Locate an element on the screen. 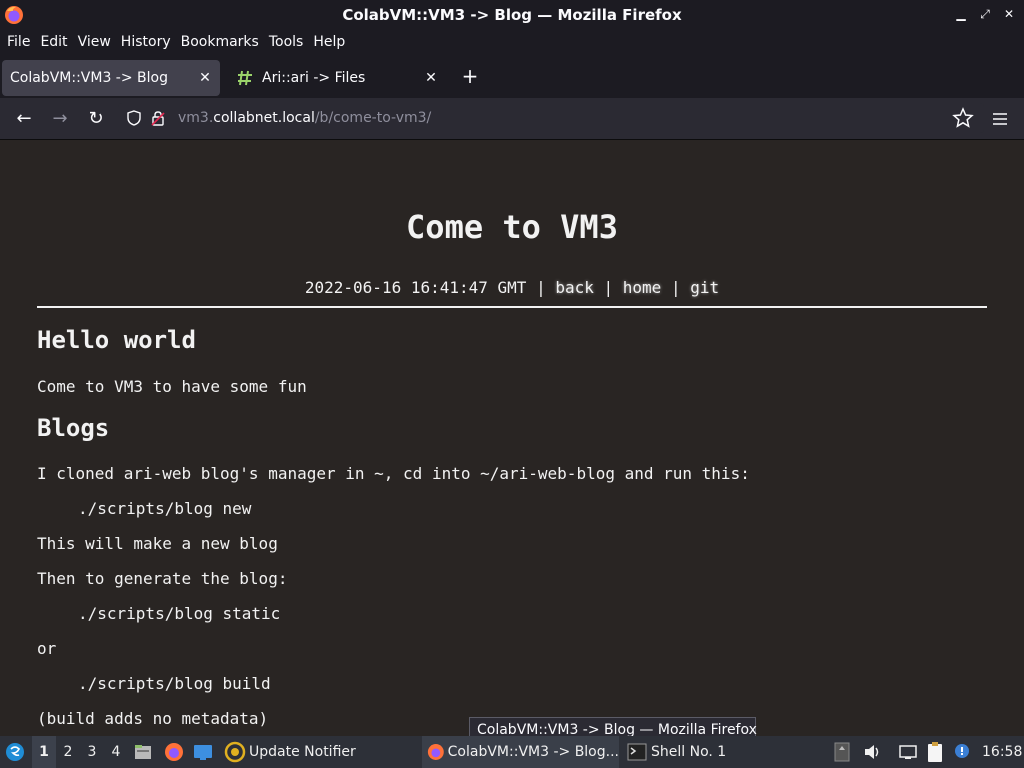  shell-task-button: Shell No. 1 is located at coordinates (676, 752).